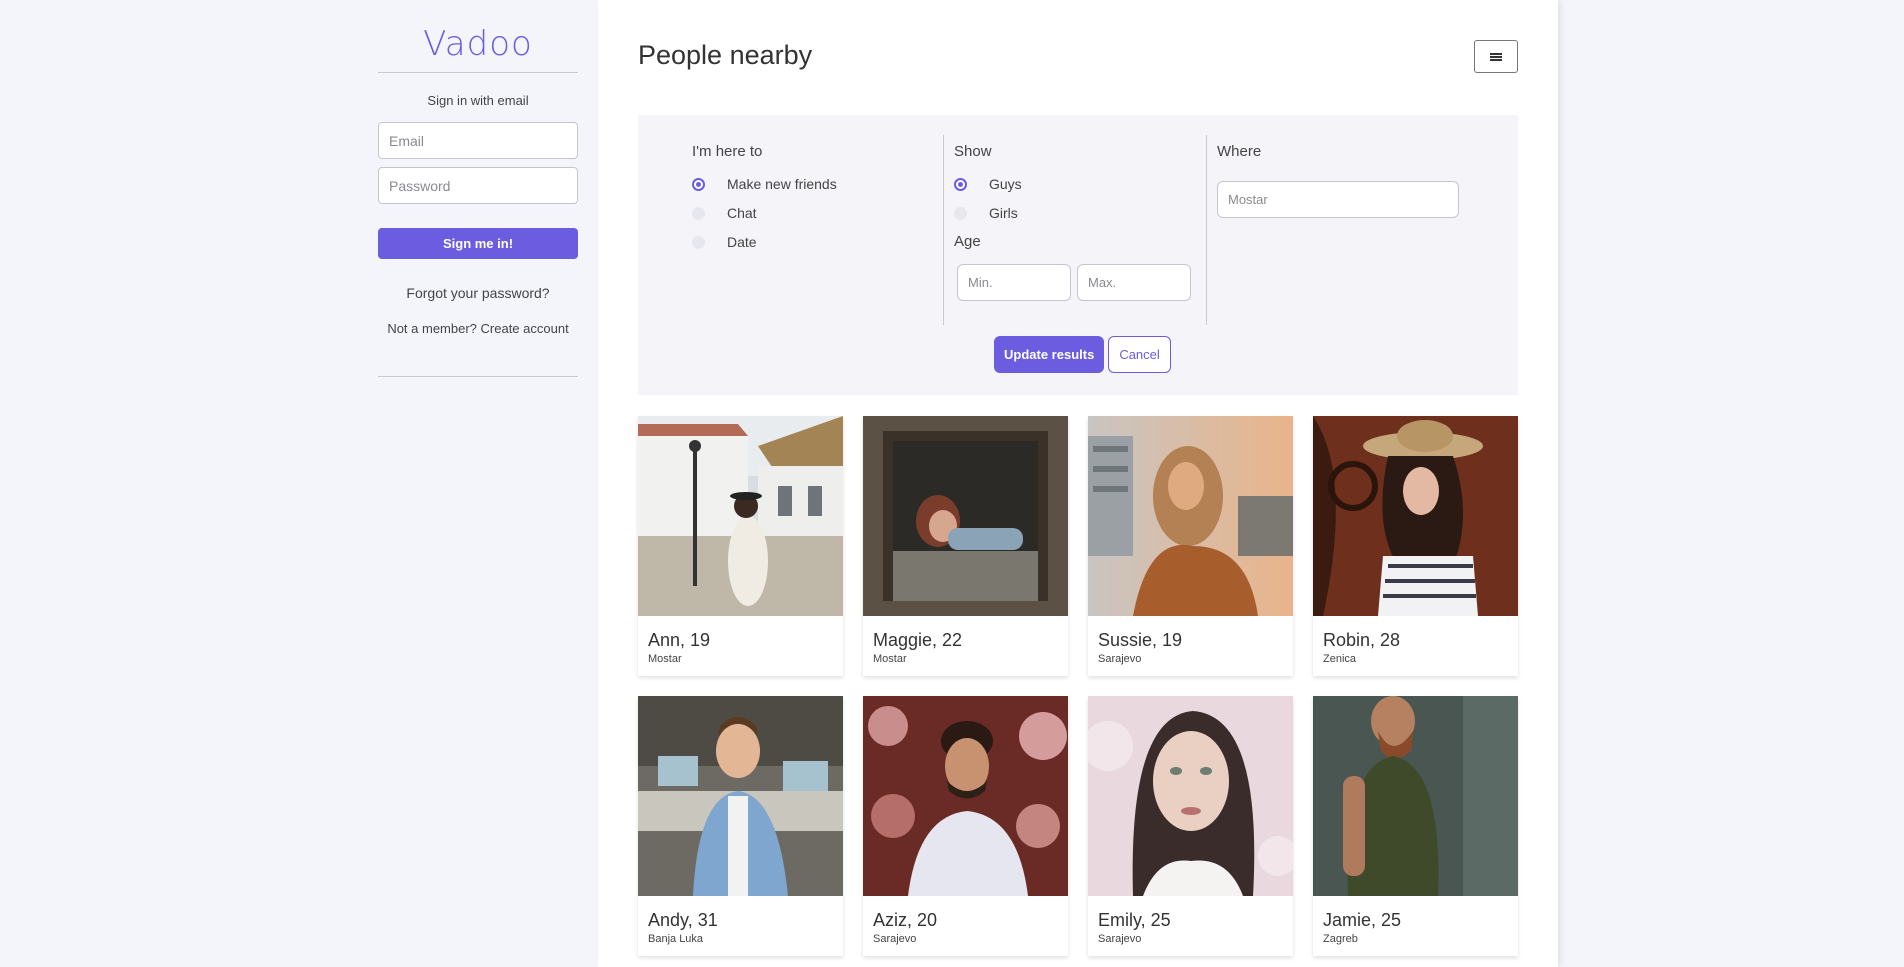 Image resolution: width=1904 pixels, height=967 pixels. Describe the element at coordinates (1338, 199) in the screenshot. I see `where-input` at that location.